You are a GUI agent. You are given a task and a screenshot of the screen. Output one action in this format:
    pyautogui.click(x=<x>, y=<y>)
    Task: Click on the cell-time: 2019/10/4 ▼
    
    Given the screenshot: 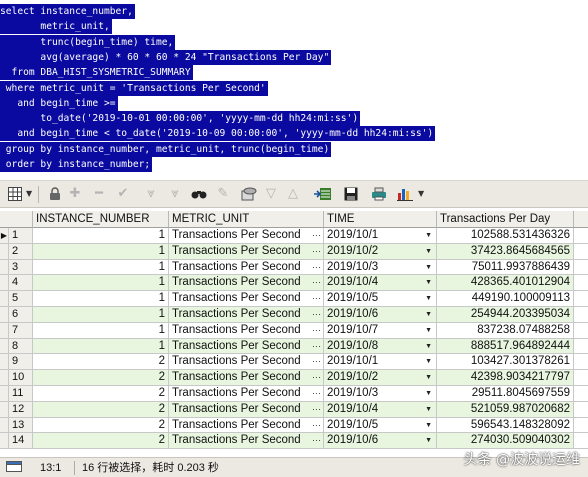 What is the action you would take?
    pyautogui.click(x=380, y=283)
    